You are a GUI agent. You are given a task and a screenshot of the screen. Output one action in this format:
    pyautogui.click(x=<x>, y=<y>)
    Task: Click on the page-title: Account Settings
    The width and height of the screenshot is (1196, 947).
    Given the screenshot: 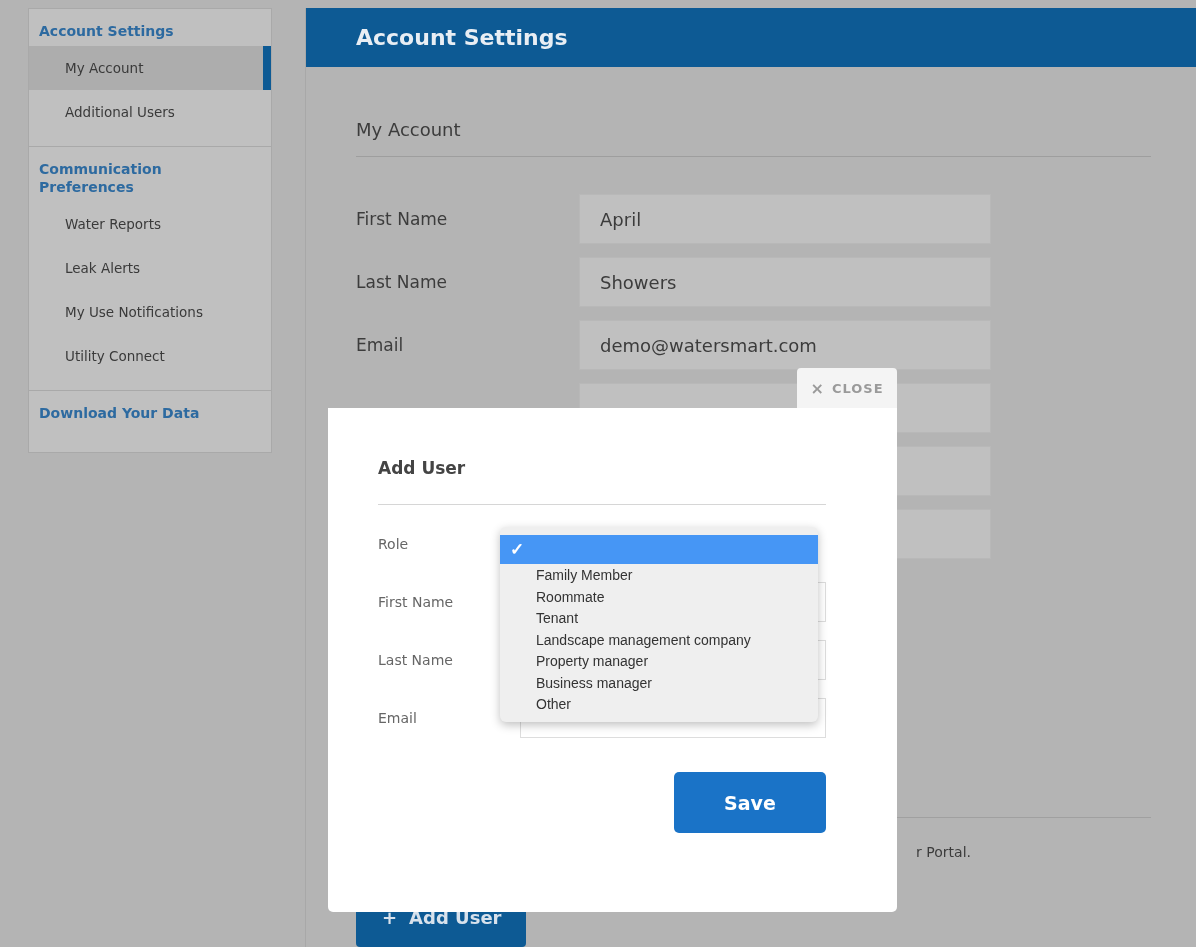 What is the action you would take?
    pyautogui.click(x=462, y=37)
    